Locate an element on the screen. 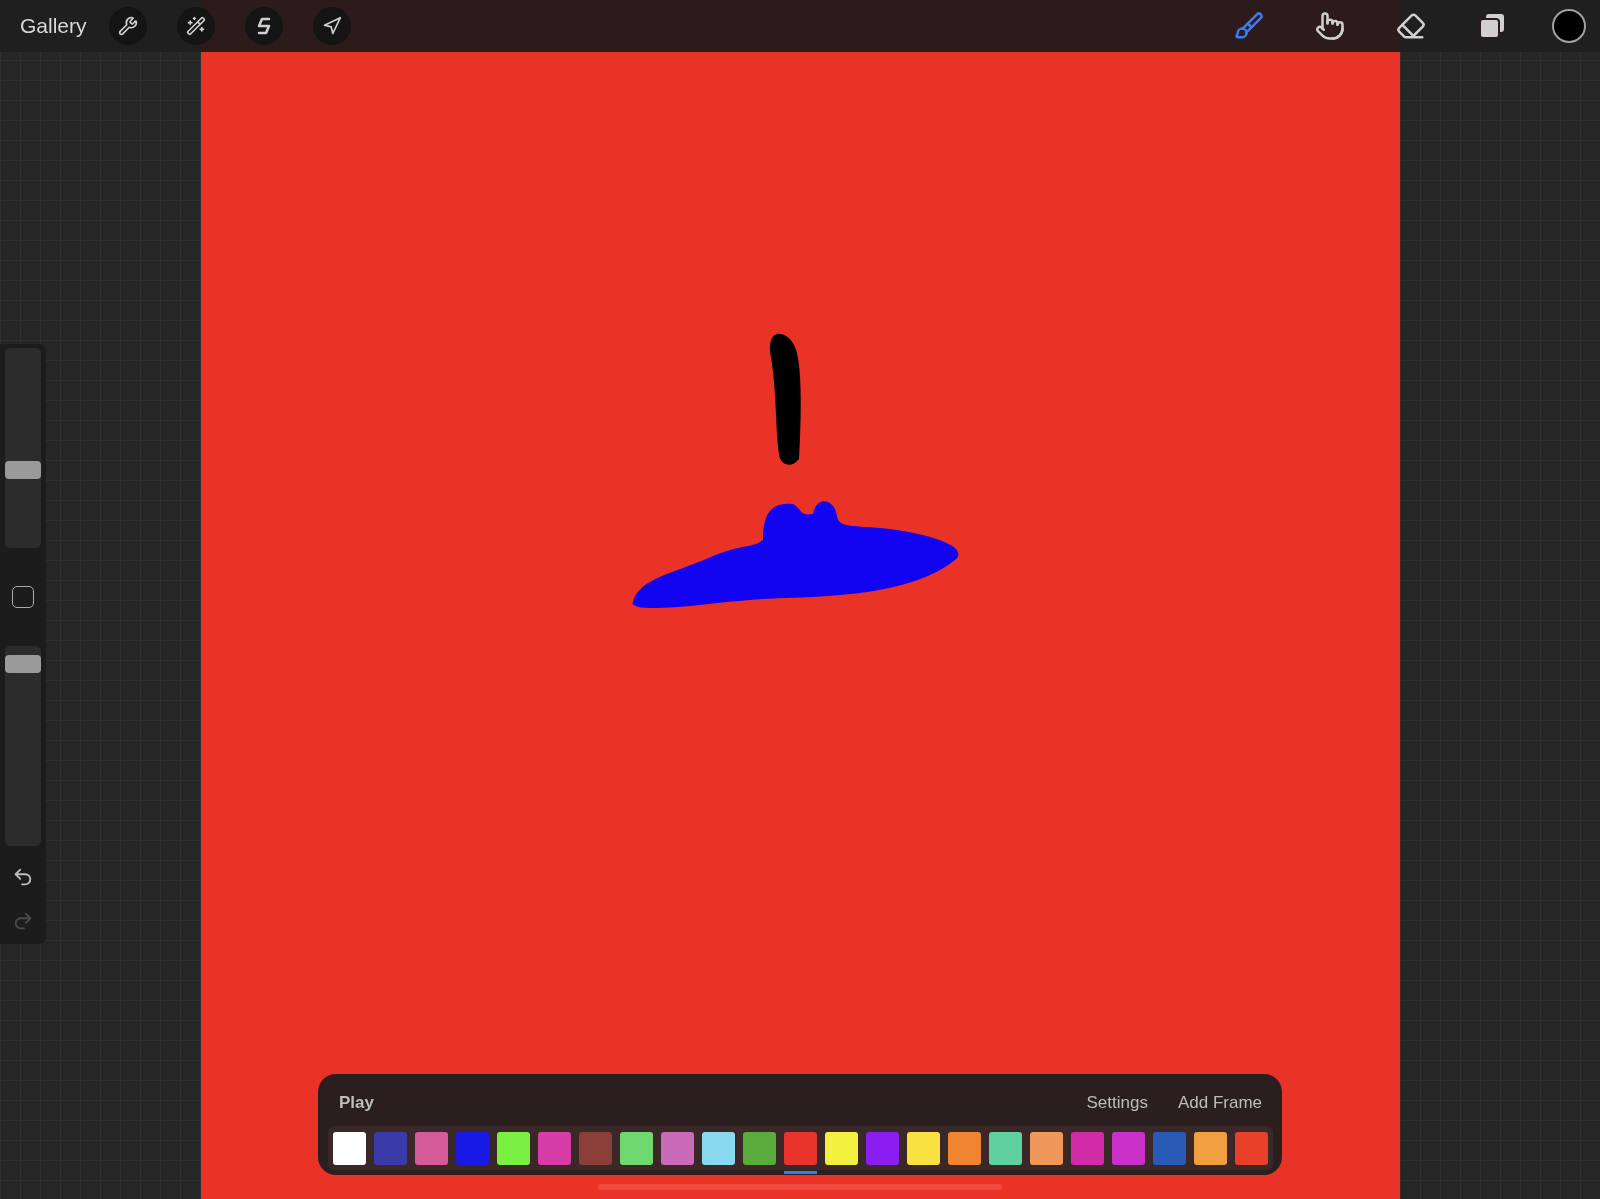 Image resolution: width=1600 pixels, height=1199 pixels. panel-action-button: Add Frame is located at coordinates (1219, 1103).